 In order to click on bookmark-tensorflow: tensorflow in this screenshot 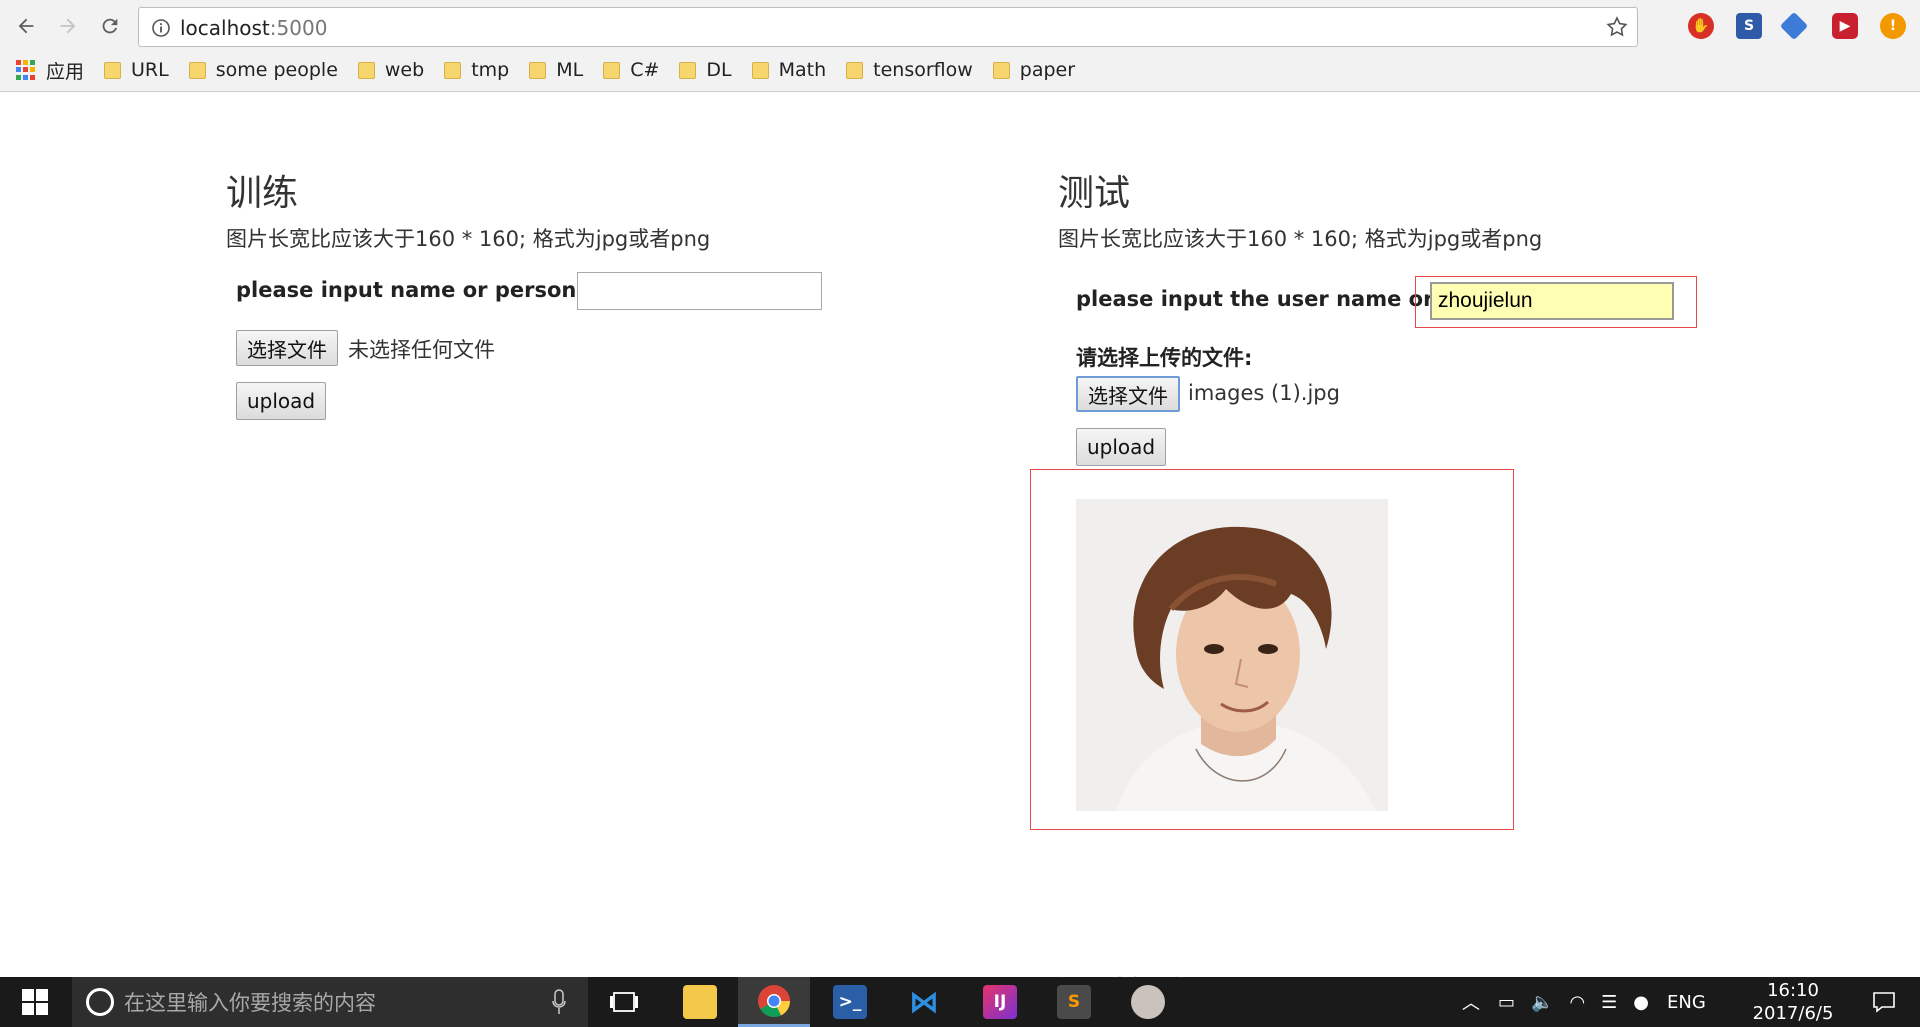, I will do `click(909, 70)`.